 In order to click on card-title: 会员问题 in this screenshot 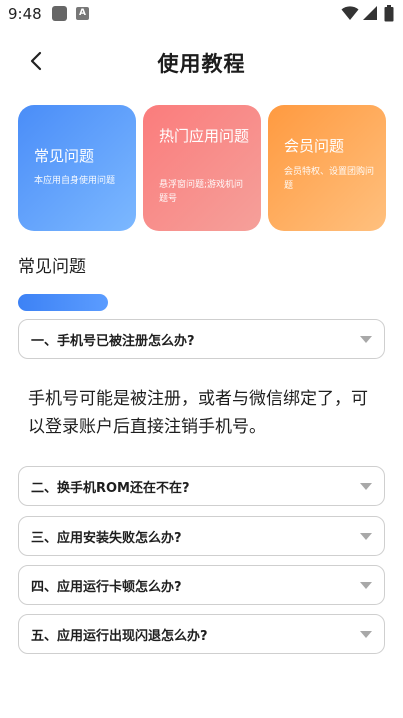, I will do `click(314, 146)`.